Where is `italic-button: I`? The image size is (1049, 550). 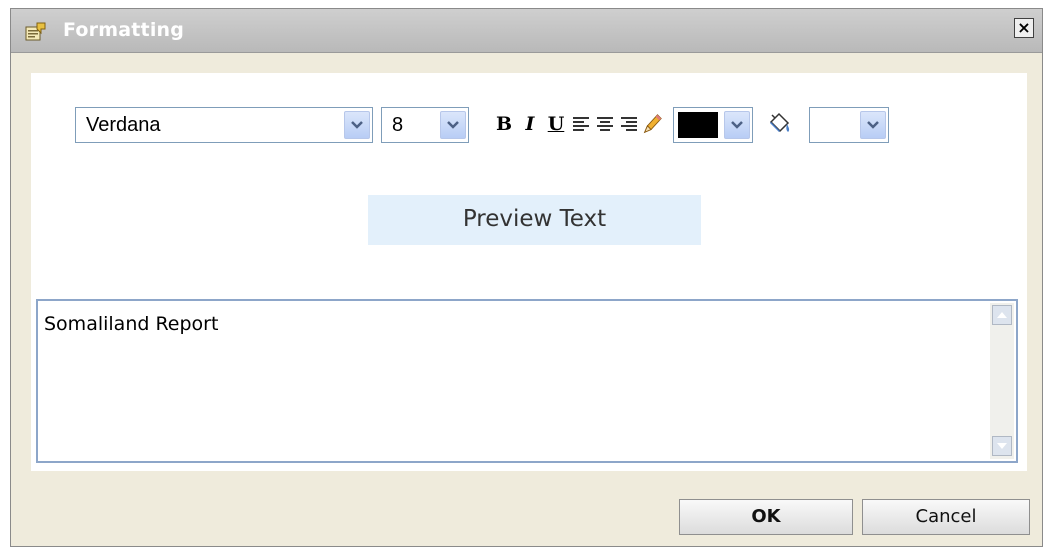 italic-button: I is located at coordinates (530, 124).